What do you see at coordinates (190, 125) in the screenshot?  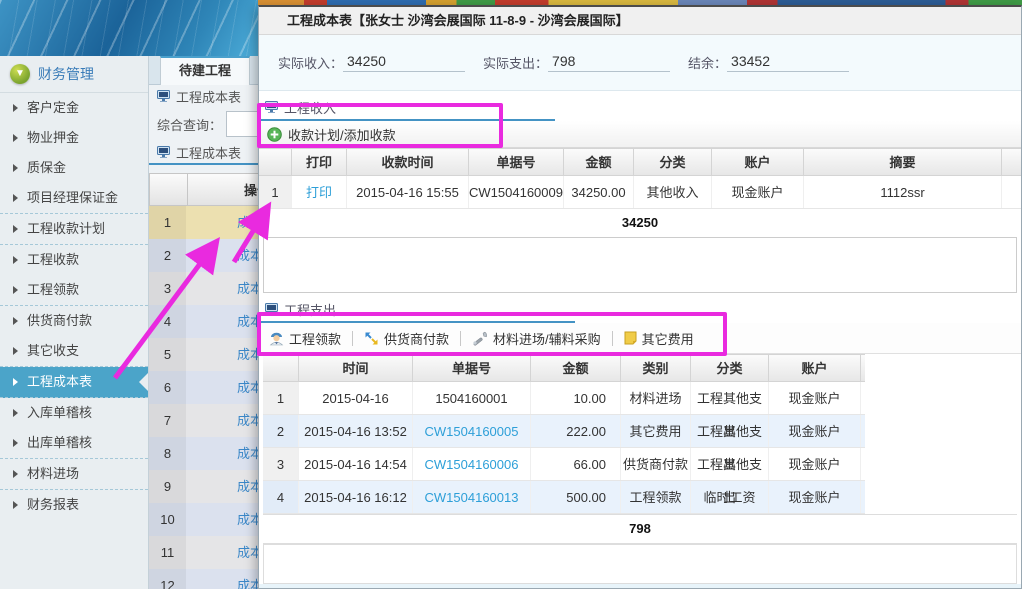 I see `query-label: 综合查询：` at bounding box center [190, 125].